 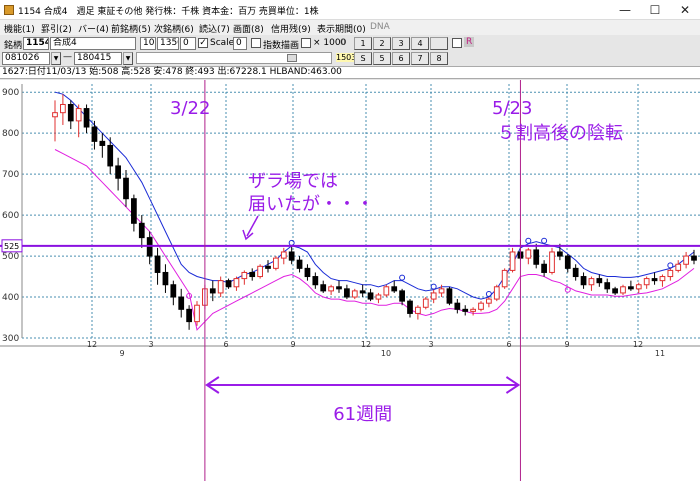 I want to click on stock-code-input: 1154, so click(x=36, y=43).